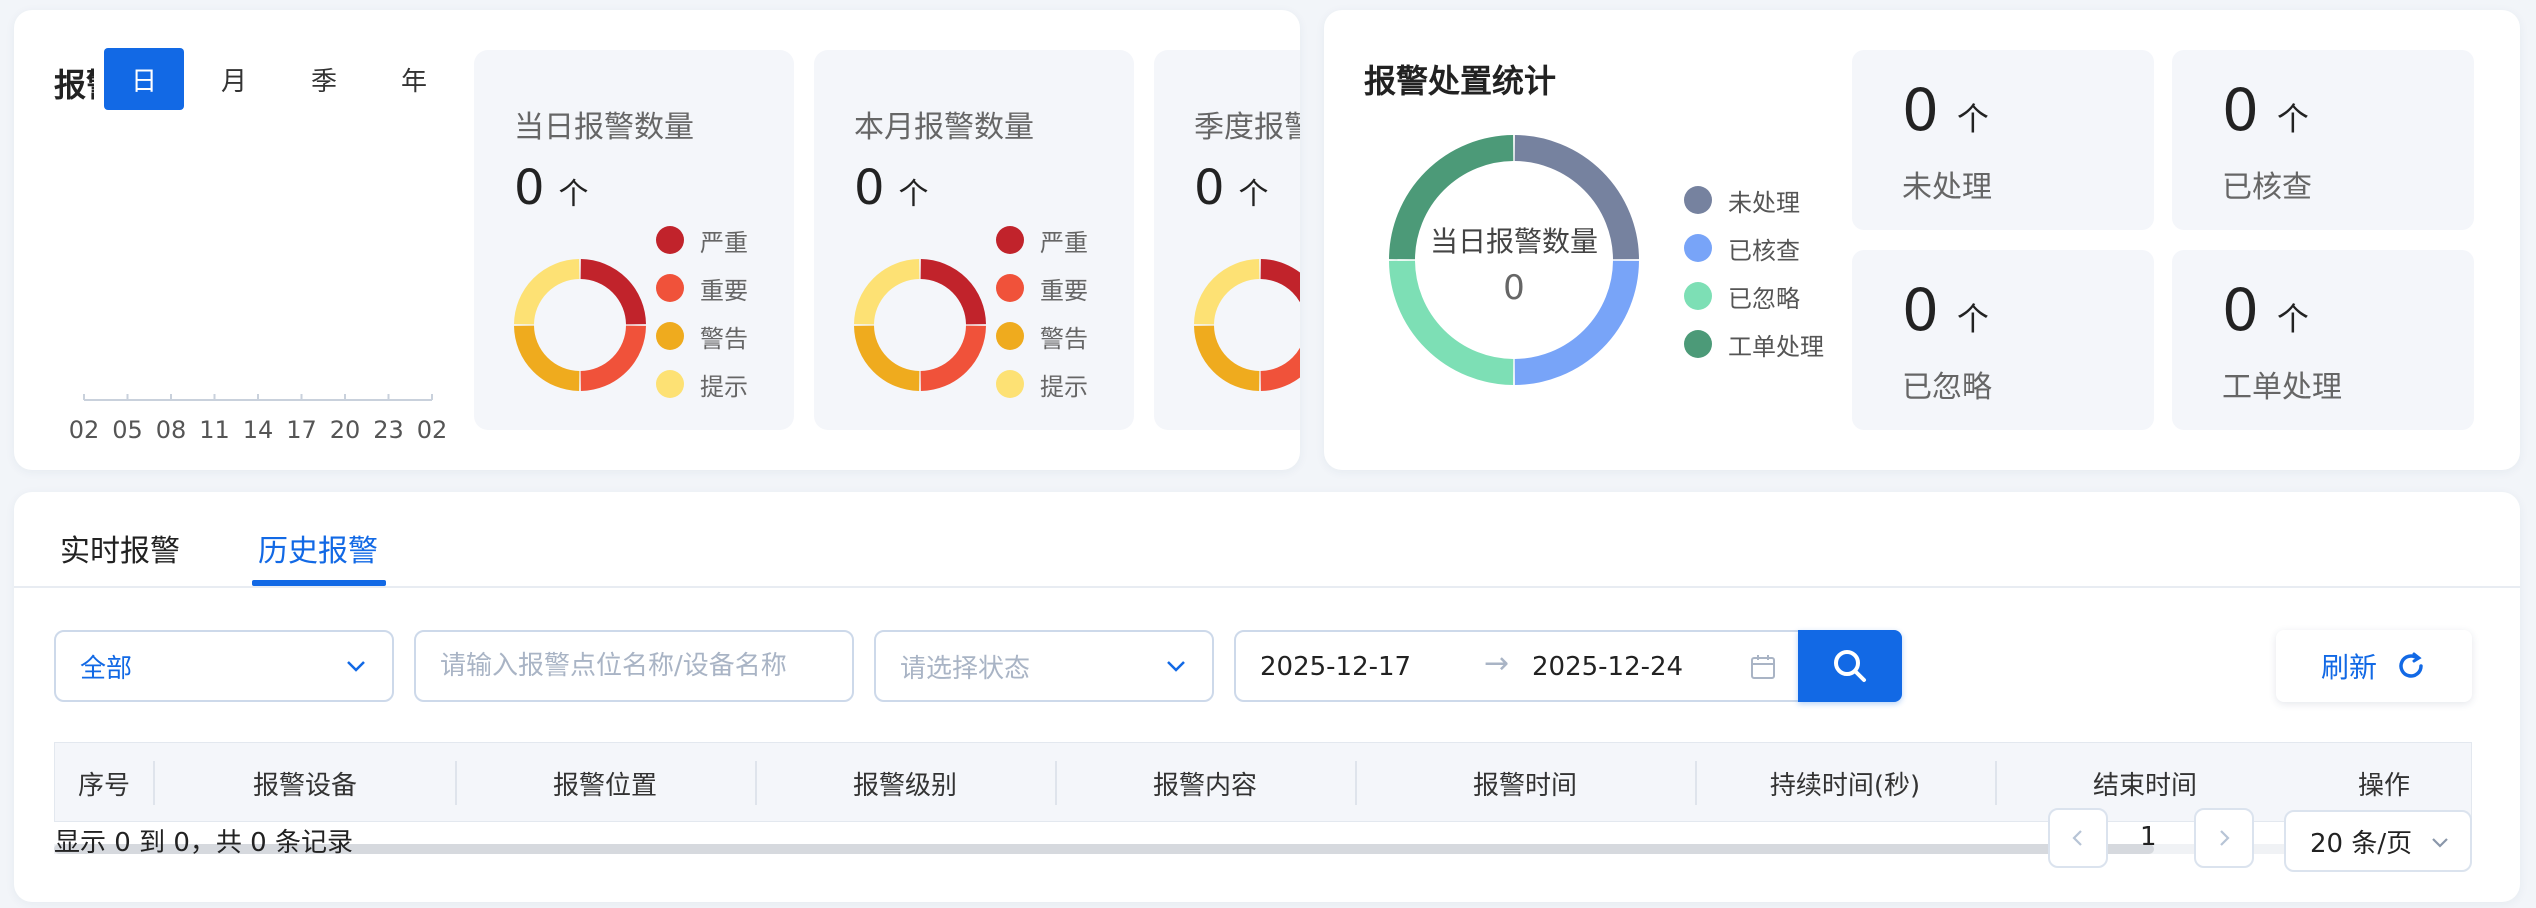  I want to click on stat-card-title: 季度报警数量, so click(1247, 127).